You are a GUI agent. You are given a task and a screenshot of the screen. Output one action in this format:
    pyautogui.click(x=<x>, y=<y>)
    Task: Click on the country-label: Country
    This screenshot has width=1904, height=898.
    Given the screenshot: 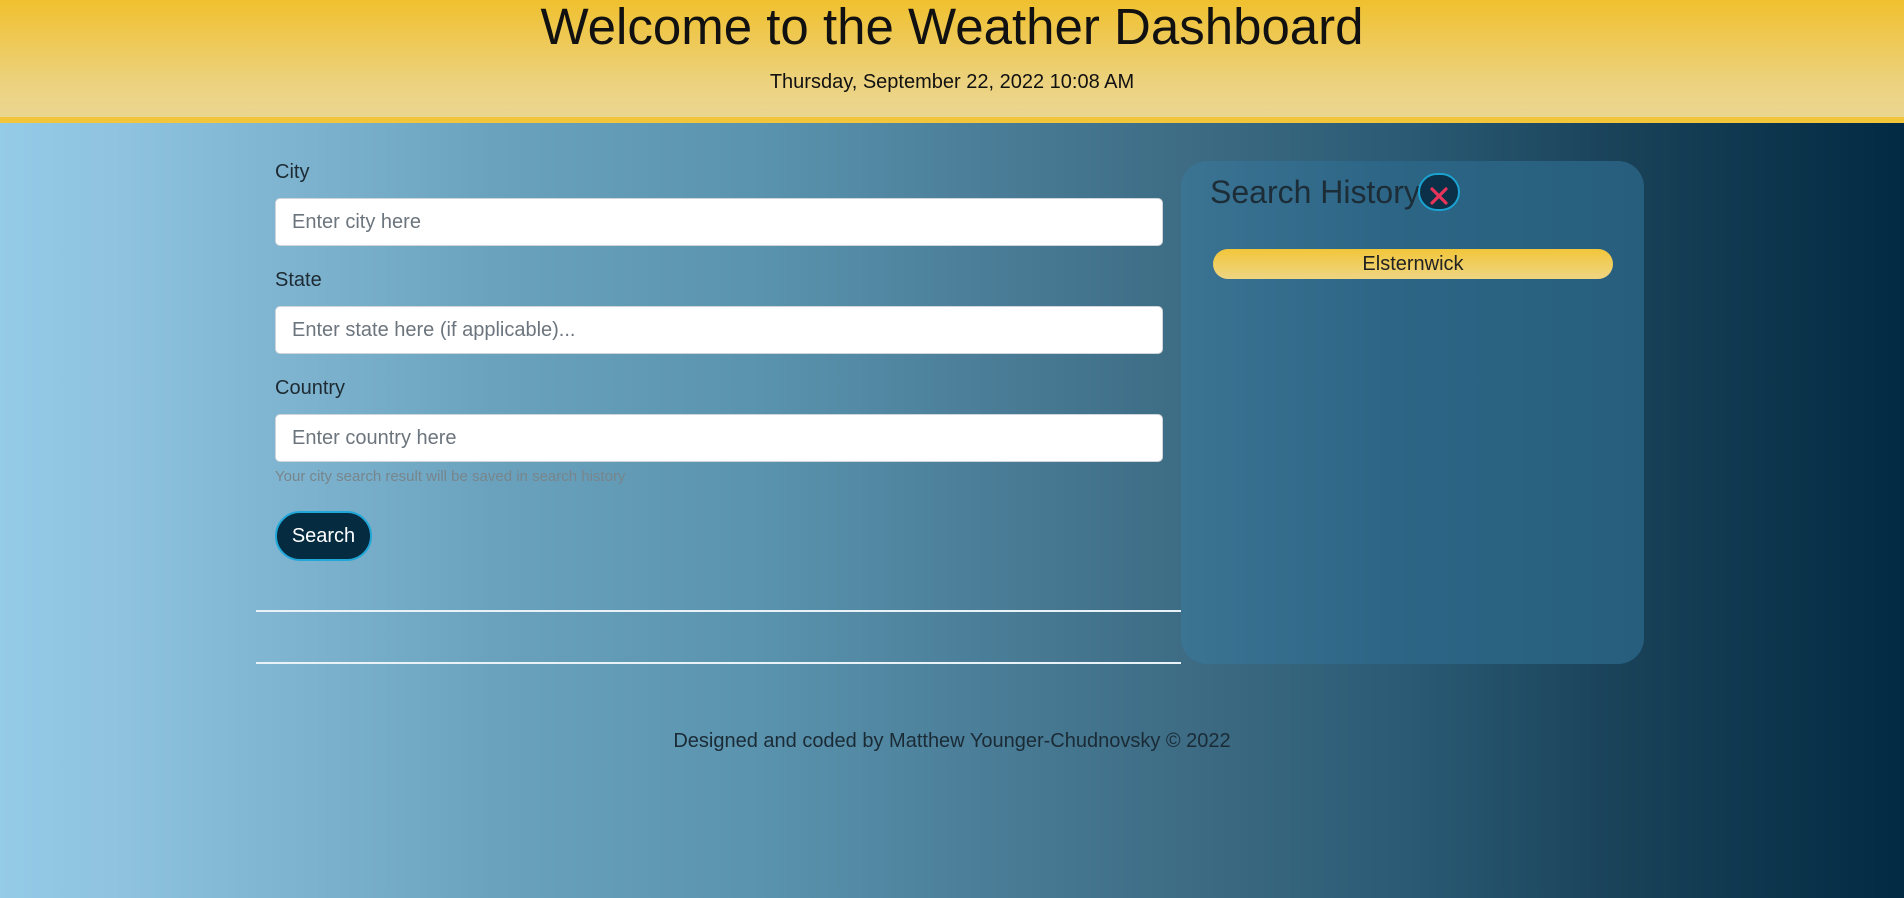 What is the action you would take?
    pyautogui.click(x=310, y=388)
    